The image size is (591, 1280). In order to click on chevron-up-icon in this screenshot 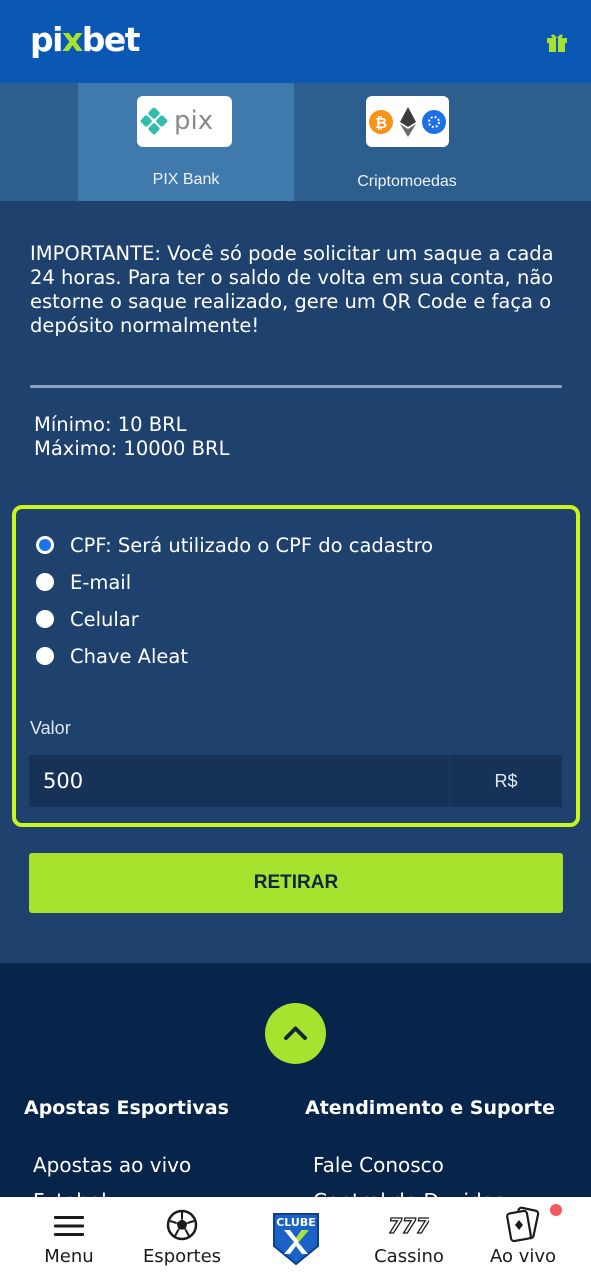, I will do `click(295, 1033)`.